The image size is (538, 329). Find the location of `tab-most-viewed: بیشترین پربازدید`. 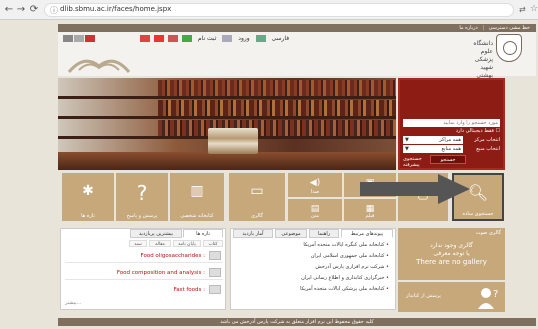

tab-most-viewed: بیشترین پربازدید is located at coordinates (156, 233).